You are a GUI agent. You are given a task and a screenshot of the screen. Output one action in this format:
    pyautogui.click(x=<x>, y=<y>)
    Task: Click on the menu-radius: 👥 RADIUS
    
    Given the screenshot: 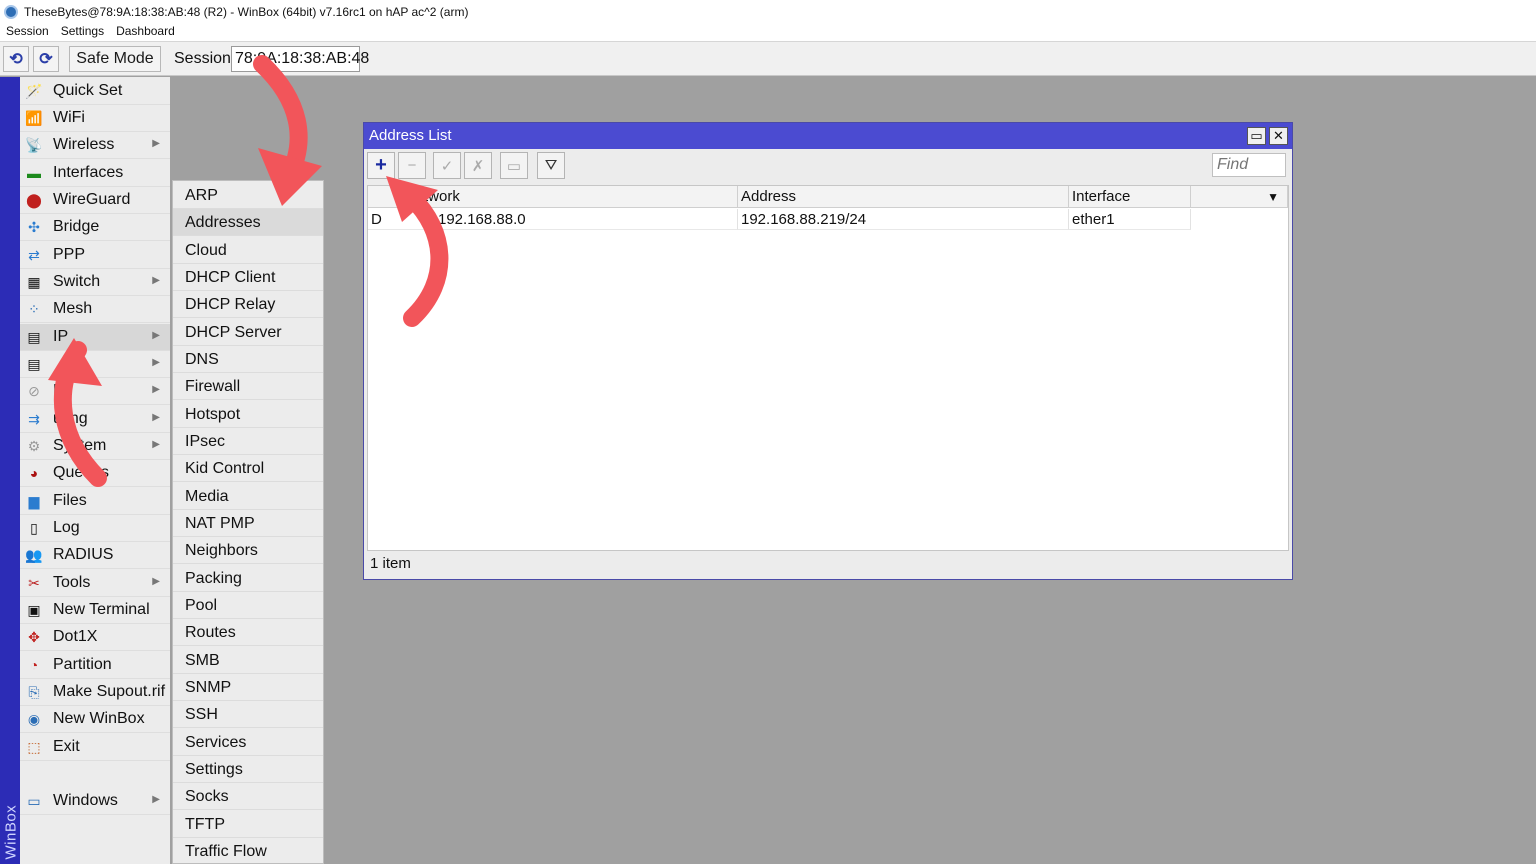 What is the action you would take?
    pyautogui.click(x=95, y=555)
    